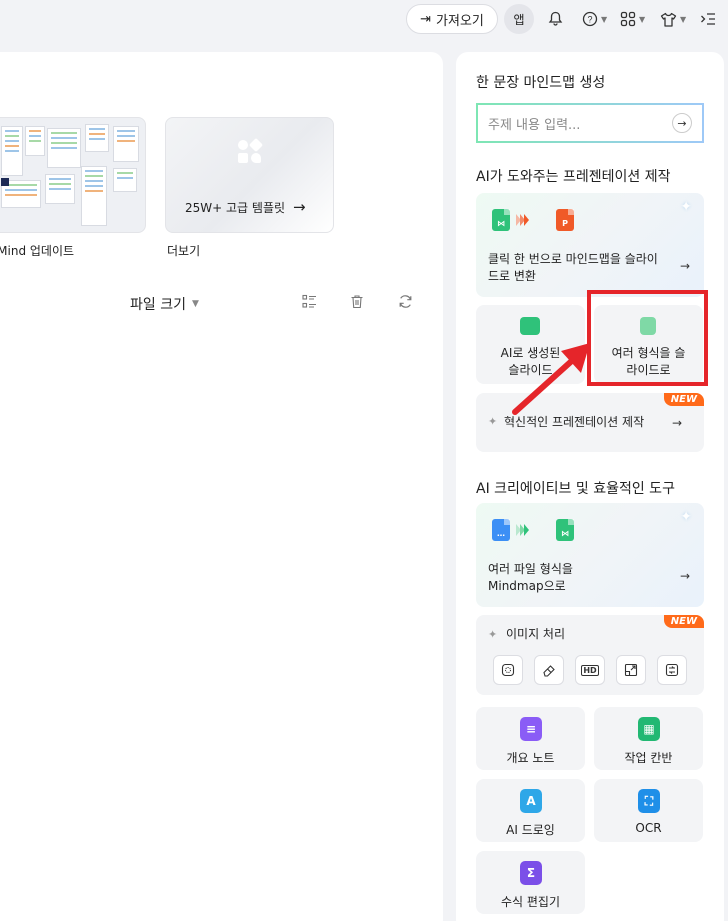 The height and width of the screenshot is (921, 728). I want to click on image-processing-label: 이미지 처리, so click(536, 634).